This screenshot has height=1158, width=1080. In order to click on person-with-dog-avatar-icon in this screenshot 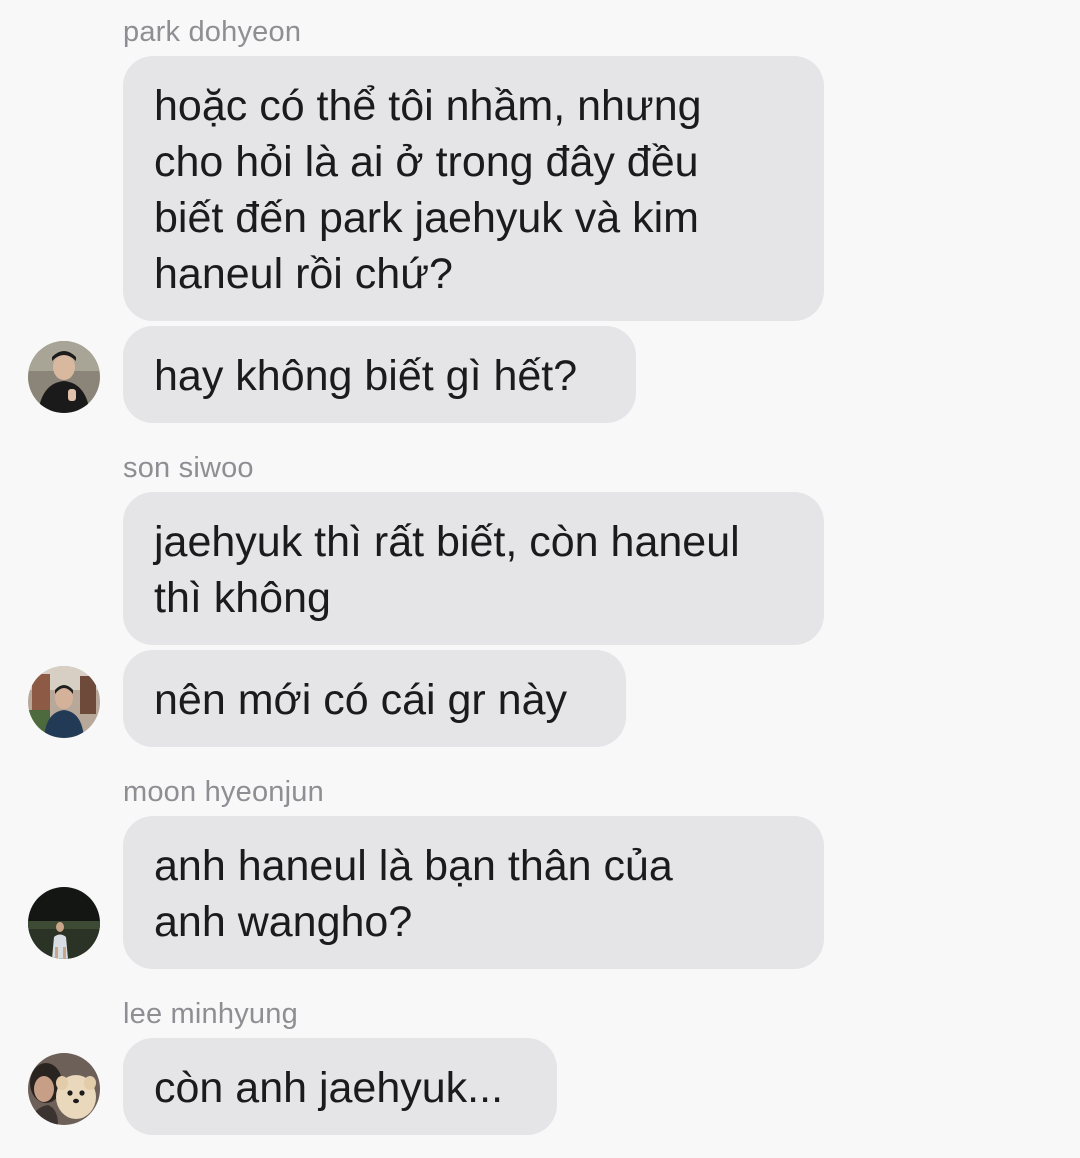, I will do `click(64, 1089)`.